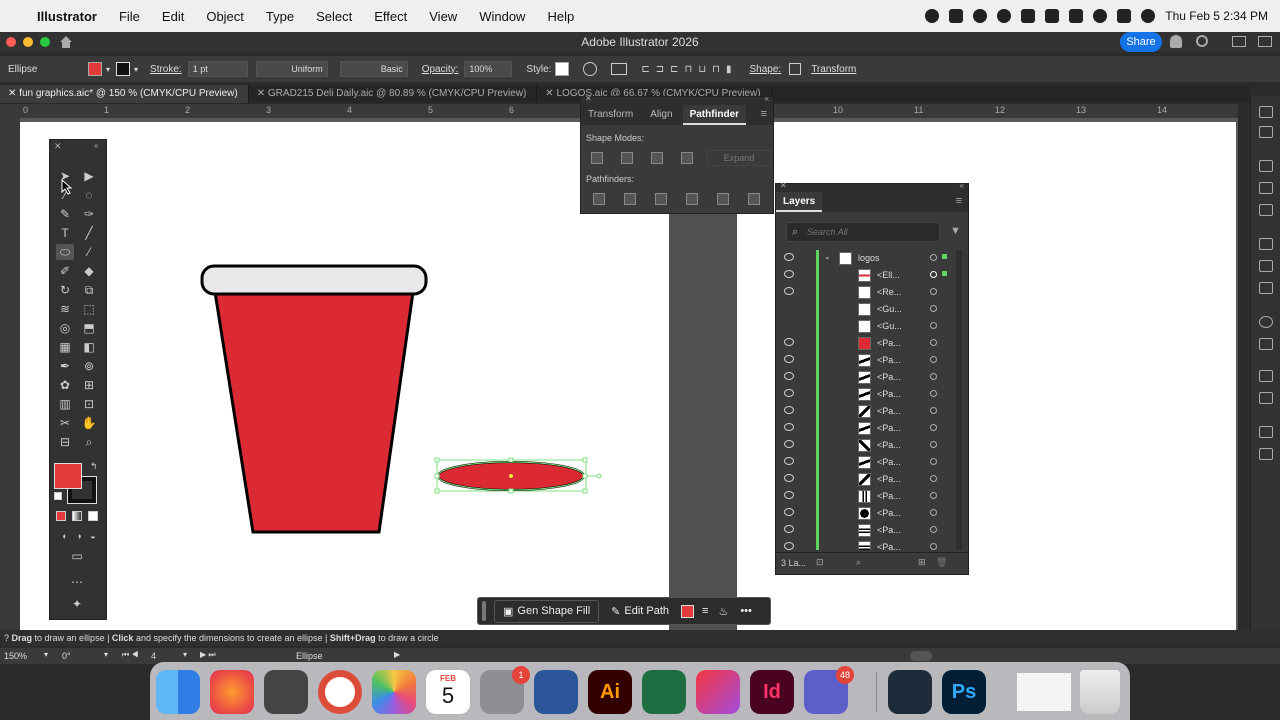 The width and height of the screenshot is (1280, 720). What do you see at coordinates (65, 328) in the screenshot?
I see `shape-builder-icon: ◎` at bounding box center [65, 328].